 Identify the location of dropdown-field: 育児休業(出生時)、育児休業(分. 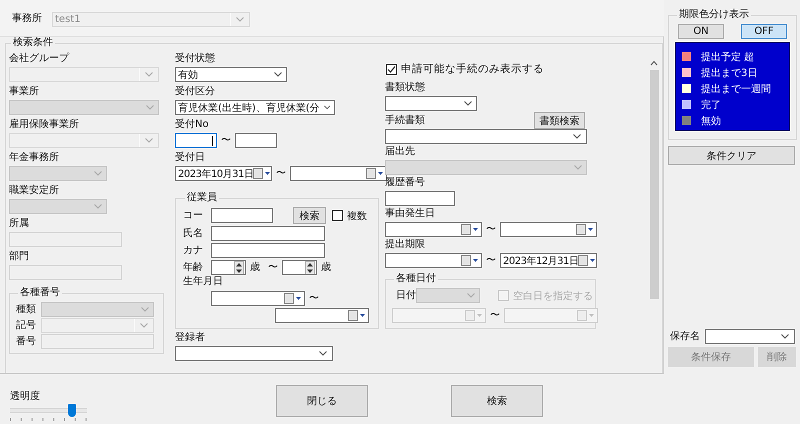
(255, 107).